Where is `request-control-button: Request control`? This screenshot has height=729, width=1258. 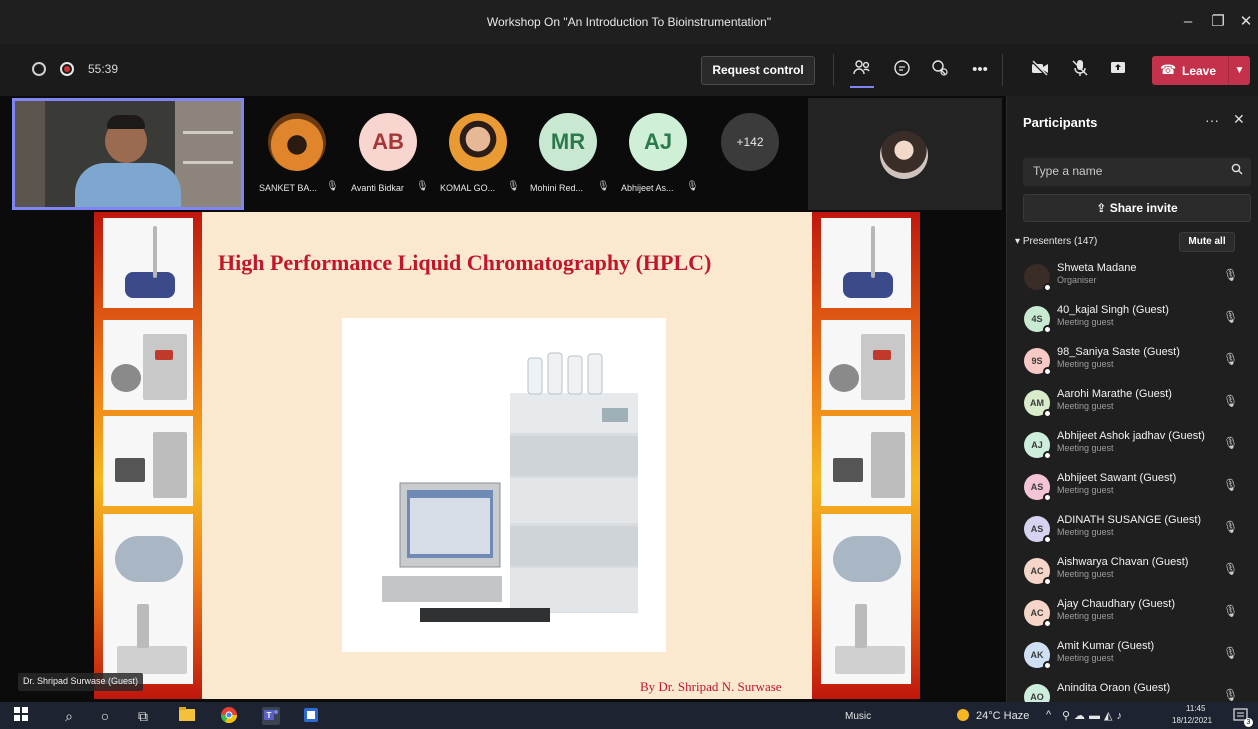 request-control-button: Request control is located at coordinates (758, 70).